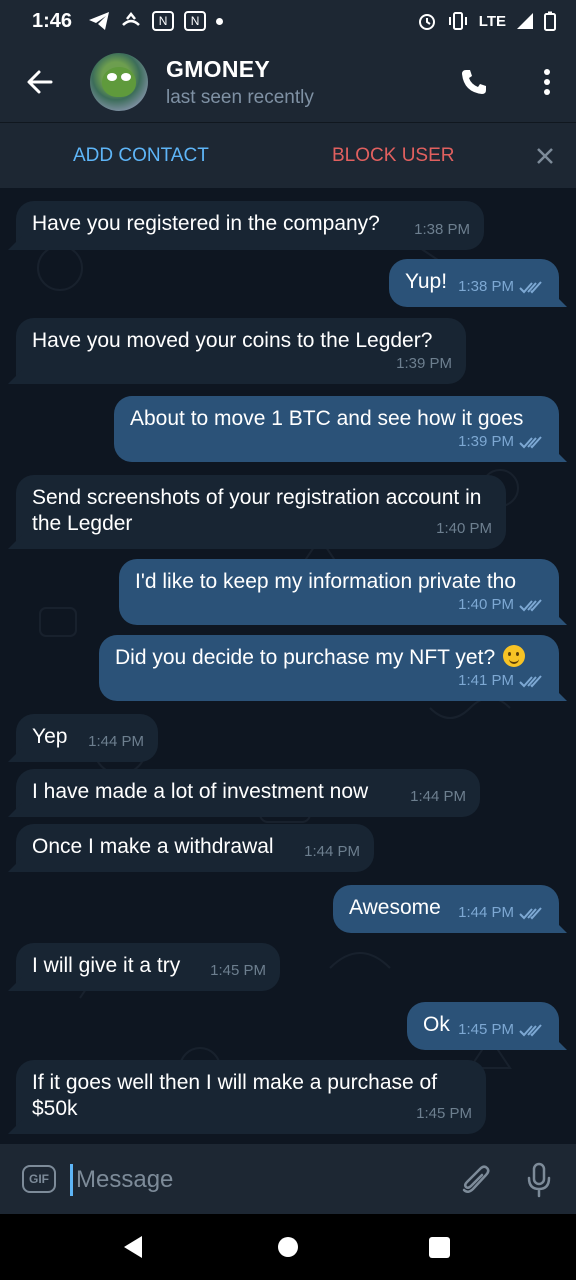 The height and width of the screenshot is (1280, 576). Describe the element at coordinates (83, 738) in the screenshot. I see `message-bubble-incoming: Yep 1:44 PM` at that location.